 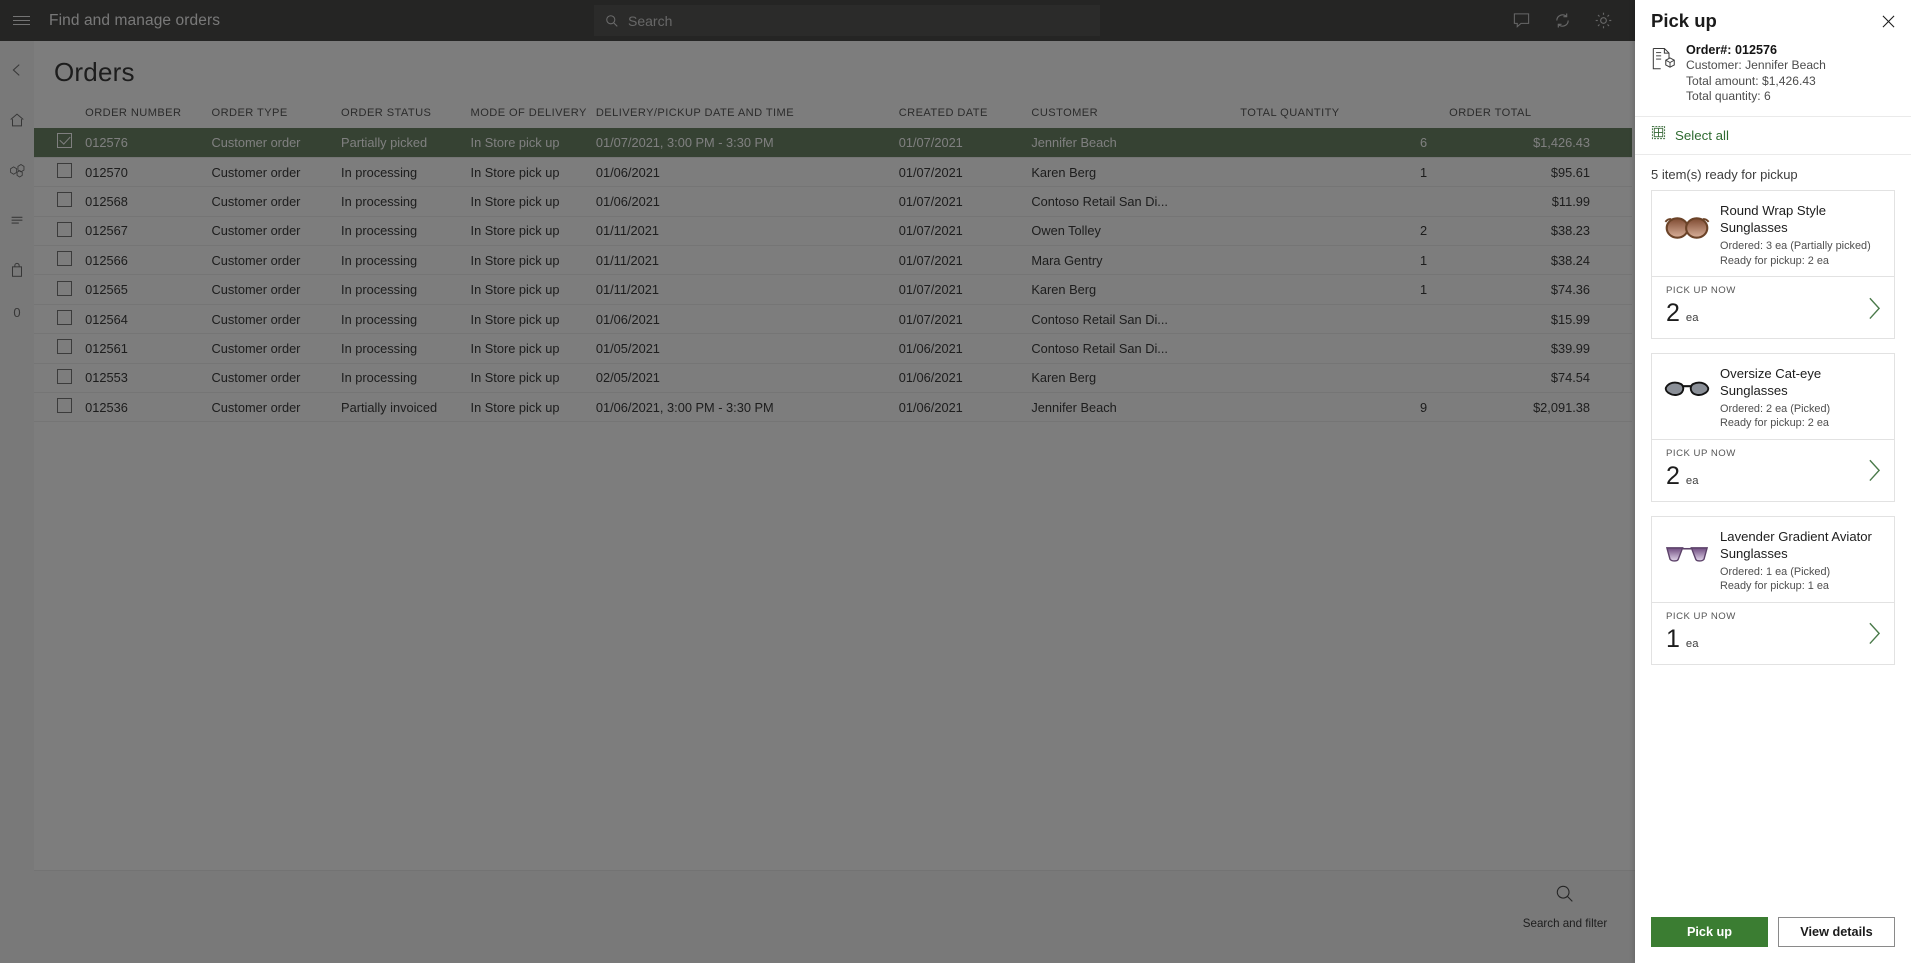 What do you see at coordinates (1728, 95) in the screenshot?
I see `order-total-quantity-line: Total quantity: 6` at bounding box center [1728, 95].